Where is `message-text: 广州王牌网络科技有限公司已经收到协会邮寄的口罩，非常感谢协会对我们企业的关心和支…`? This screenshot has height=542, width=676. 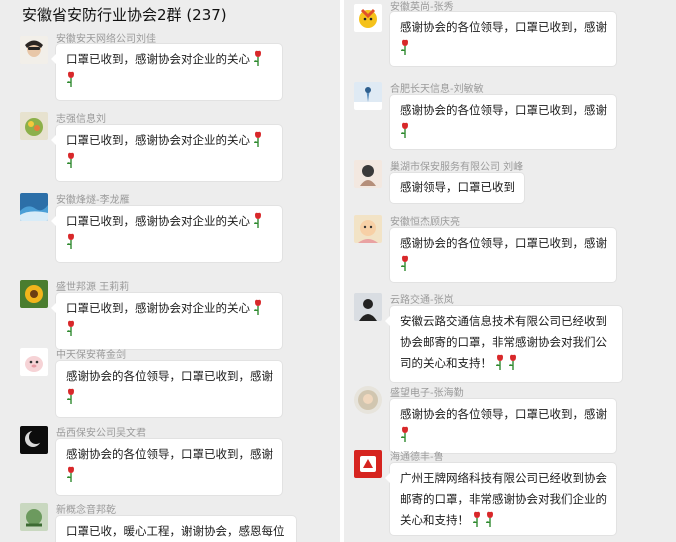
message-text: 广州王牌网络科技有限公司已经收到协会邮寄的口罩，非常感谢协会对我们企业的关心和支… is located at coordinates (503, 499).